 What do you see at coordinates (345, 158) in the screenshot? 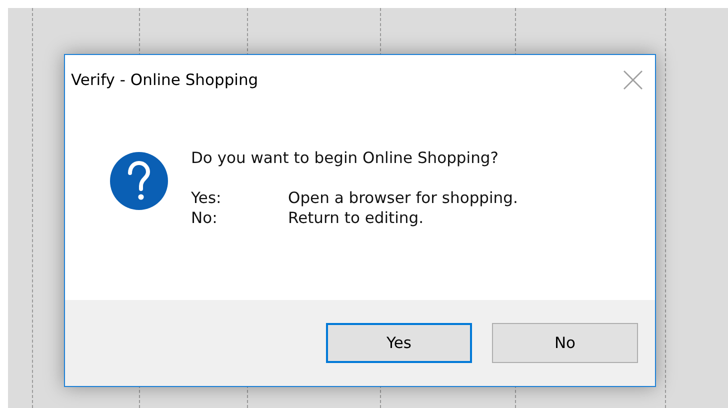
I see `question-text: Do you want to begin Online Shopping?` at bounding box center [345, 158].